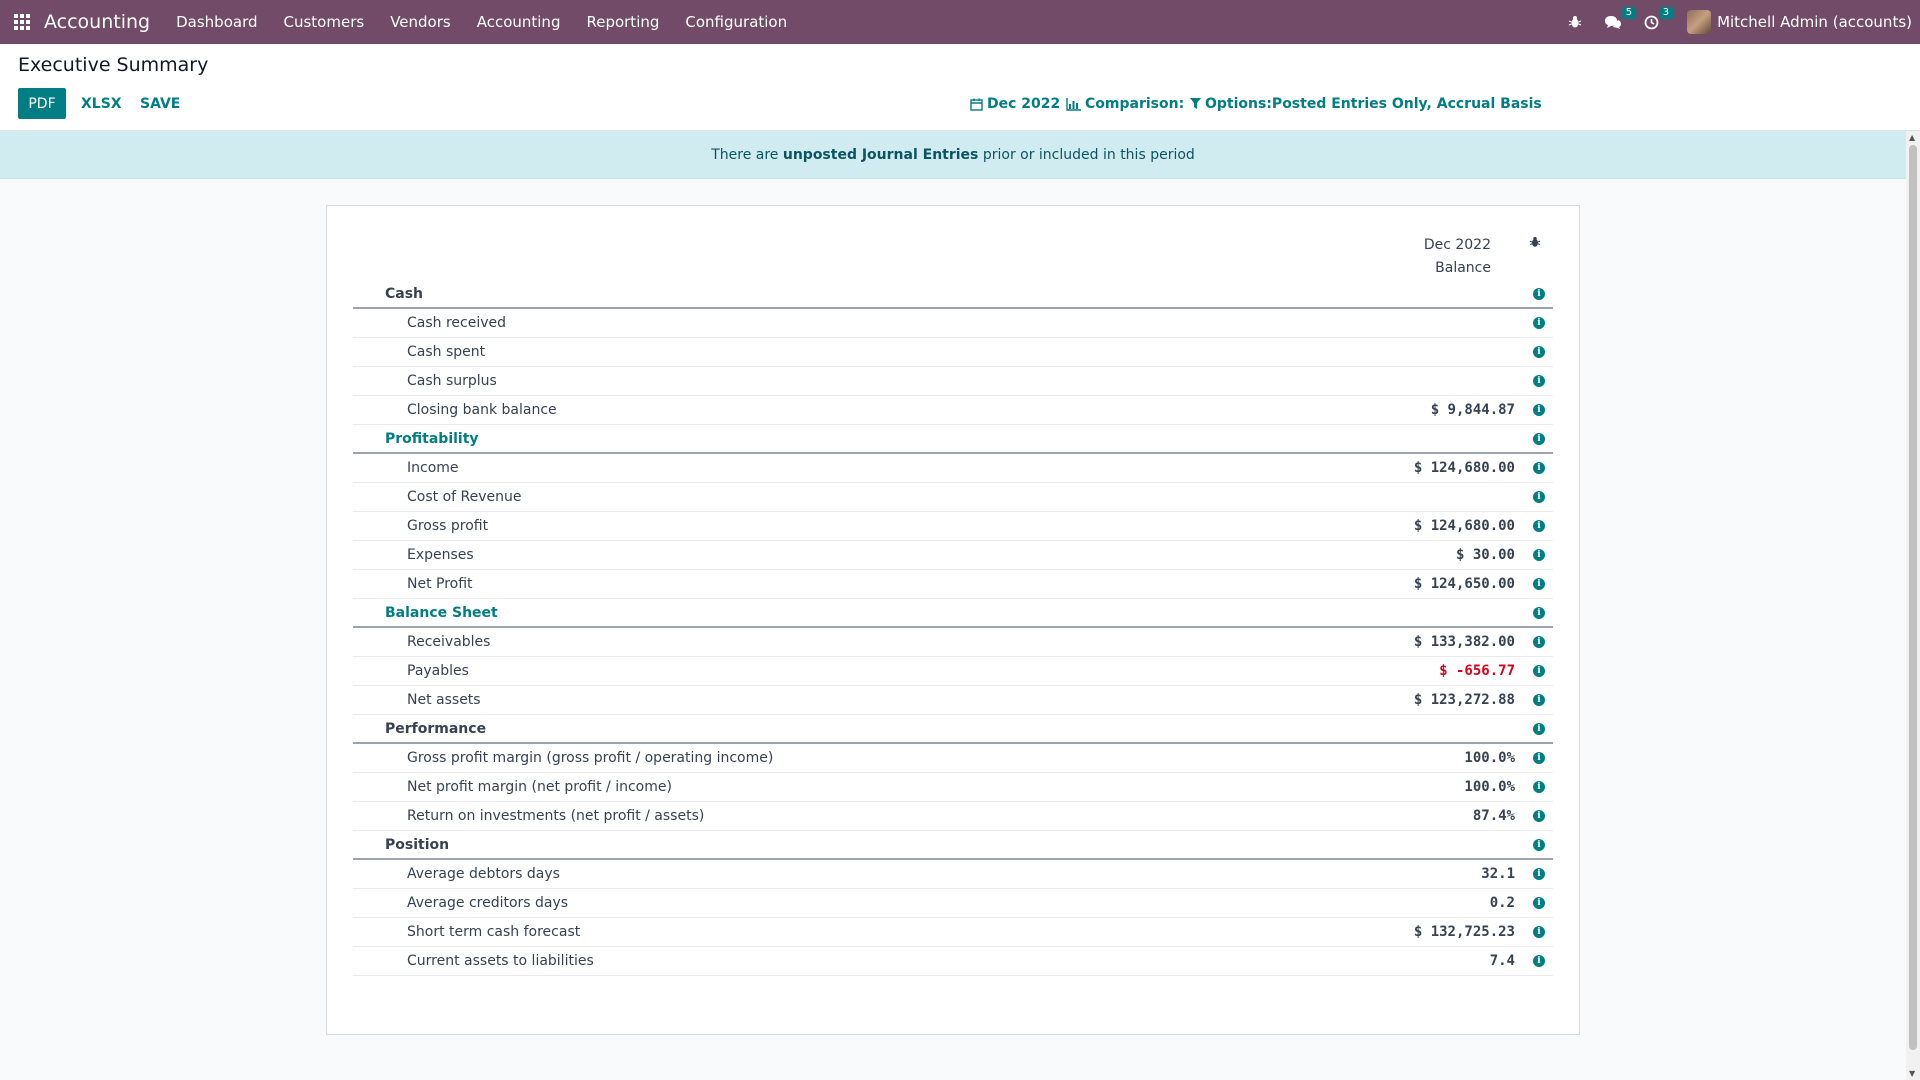 The width and height of the screenshot is (1920, 1080). Describe the element at coordinates (953, 903) in the screenshot. I see `report-line-row: Average creditors days 0.2 i` at that location.